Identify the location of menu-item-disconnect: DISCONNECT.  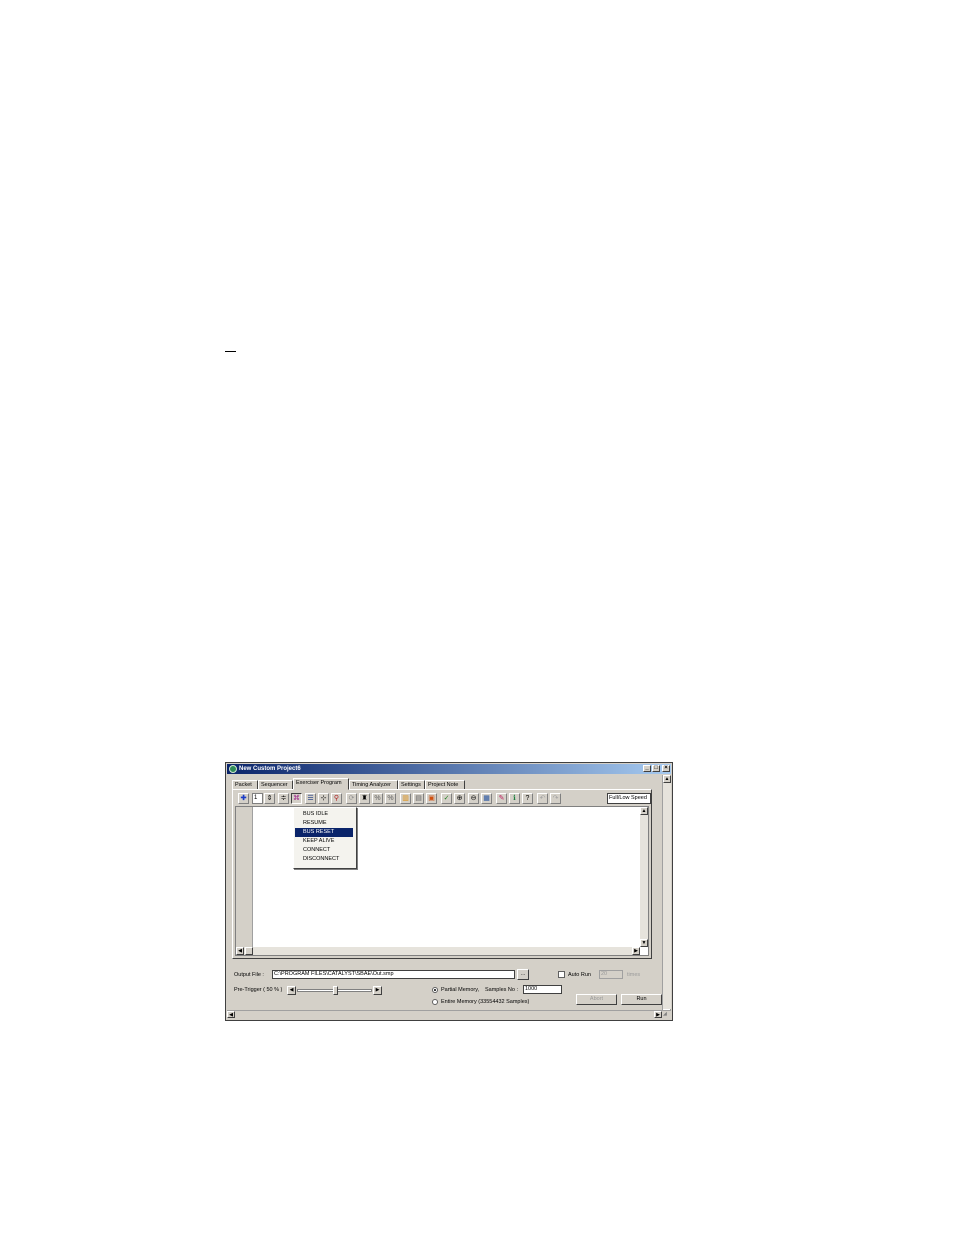
(324, 859).